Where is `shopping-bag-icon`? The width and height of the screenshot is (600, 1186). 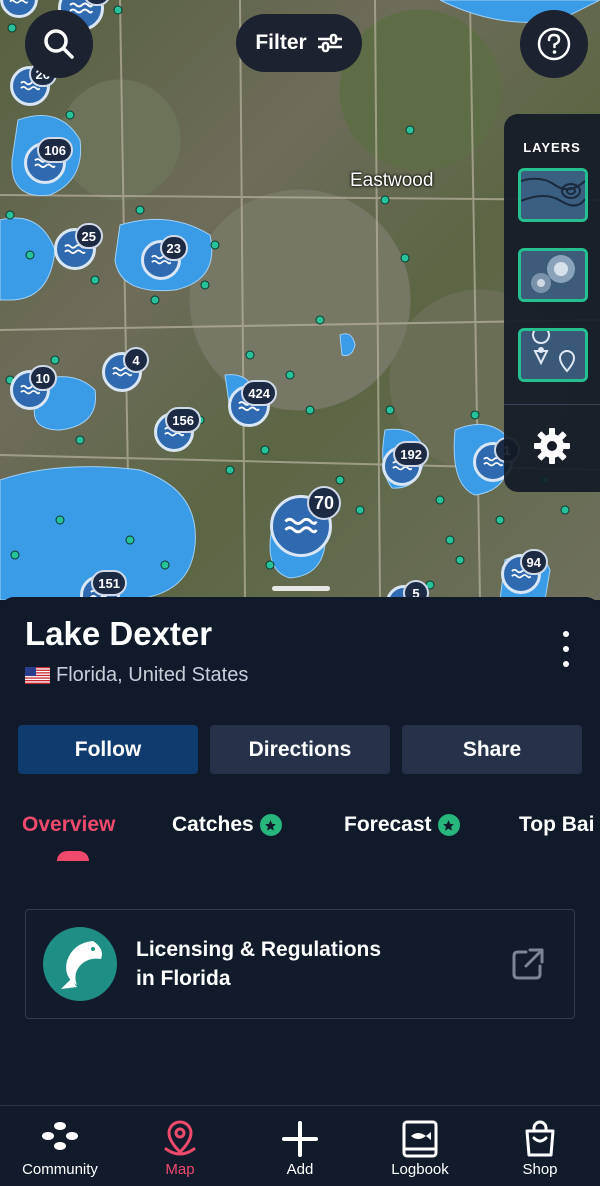 shopping-bag-icon is located at coordinates (540, 1138).